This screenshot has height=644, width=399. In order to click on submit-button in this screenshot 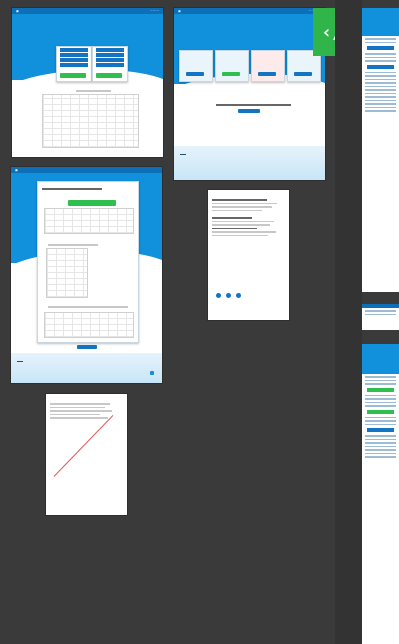, I will do `click(87, 347)`.